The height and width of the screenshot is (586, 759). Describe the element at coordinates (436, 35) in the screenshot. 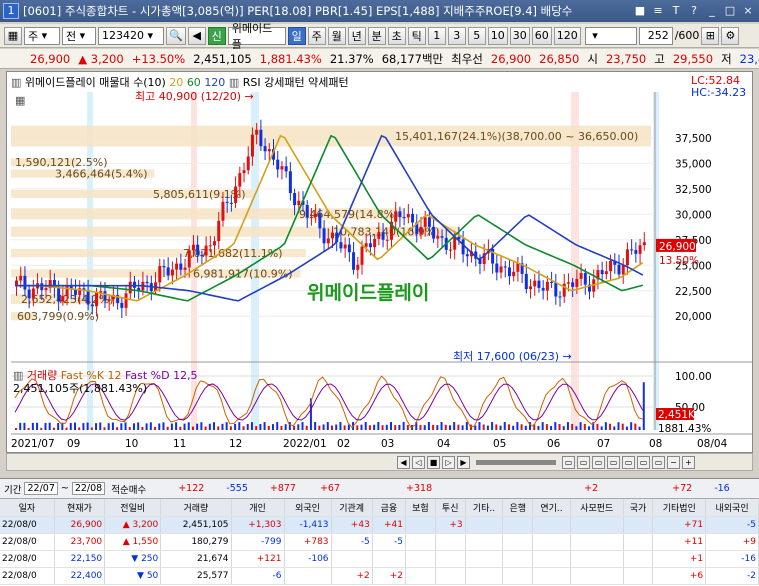

I see `minute-1: 1` at that location.